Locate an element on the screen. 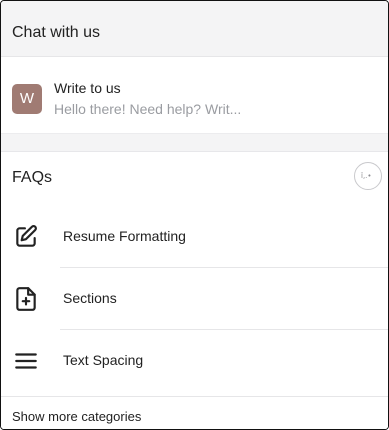  edit-icon is located at coordinates (26, 236).